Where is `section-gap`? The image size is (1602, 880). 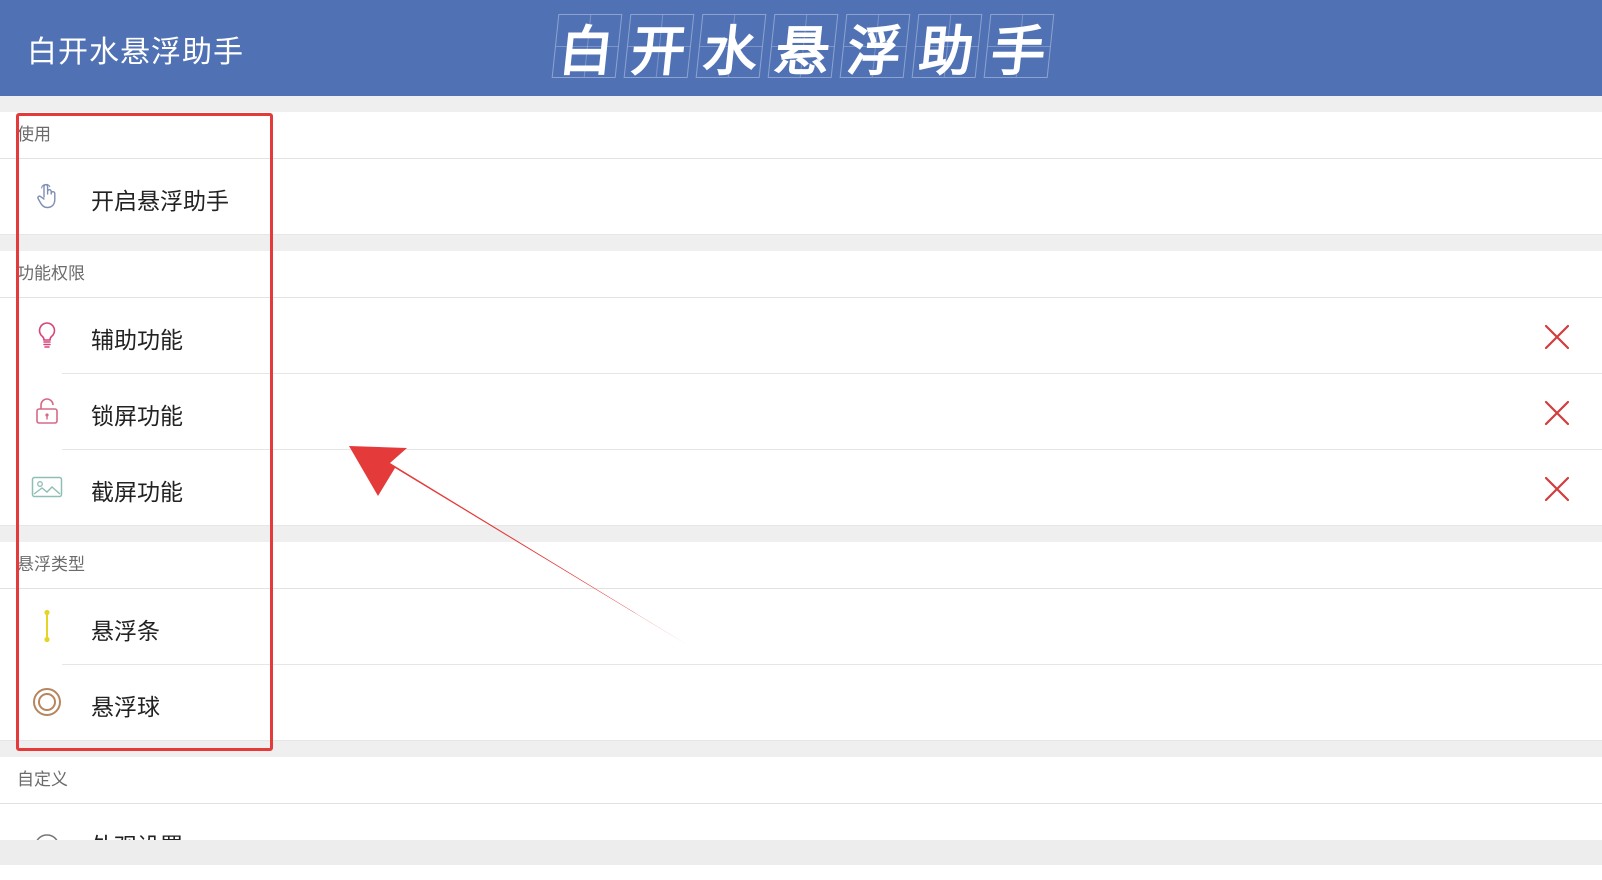
section-gap is located at coordinates (801, 104).